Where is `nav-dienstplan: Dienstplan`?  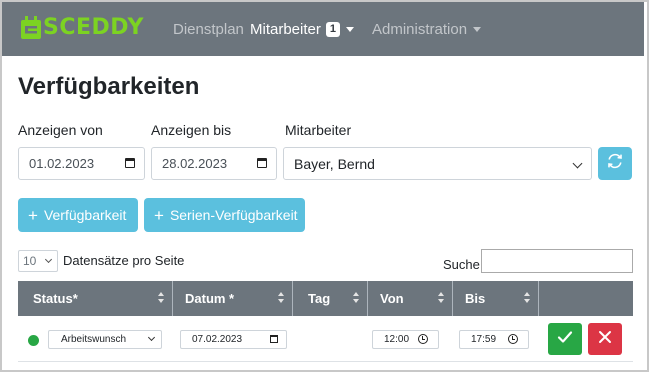 nav-dienstplan: Dienstplan is located at coordinates (208, 29).